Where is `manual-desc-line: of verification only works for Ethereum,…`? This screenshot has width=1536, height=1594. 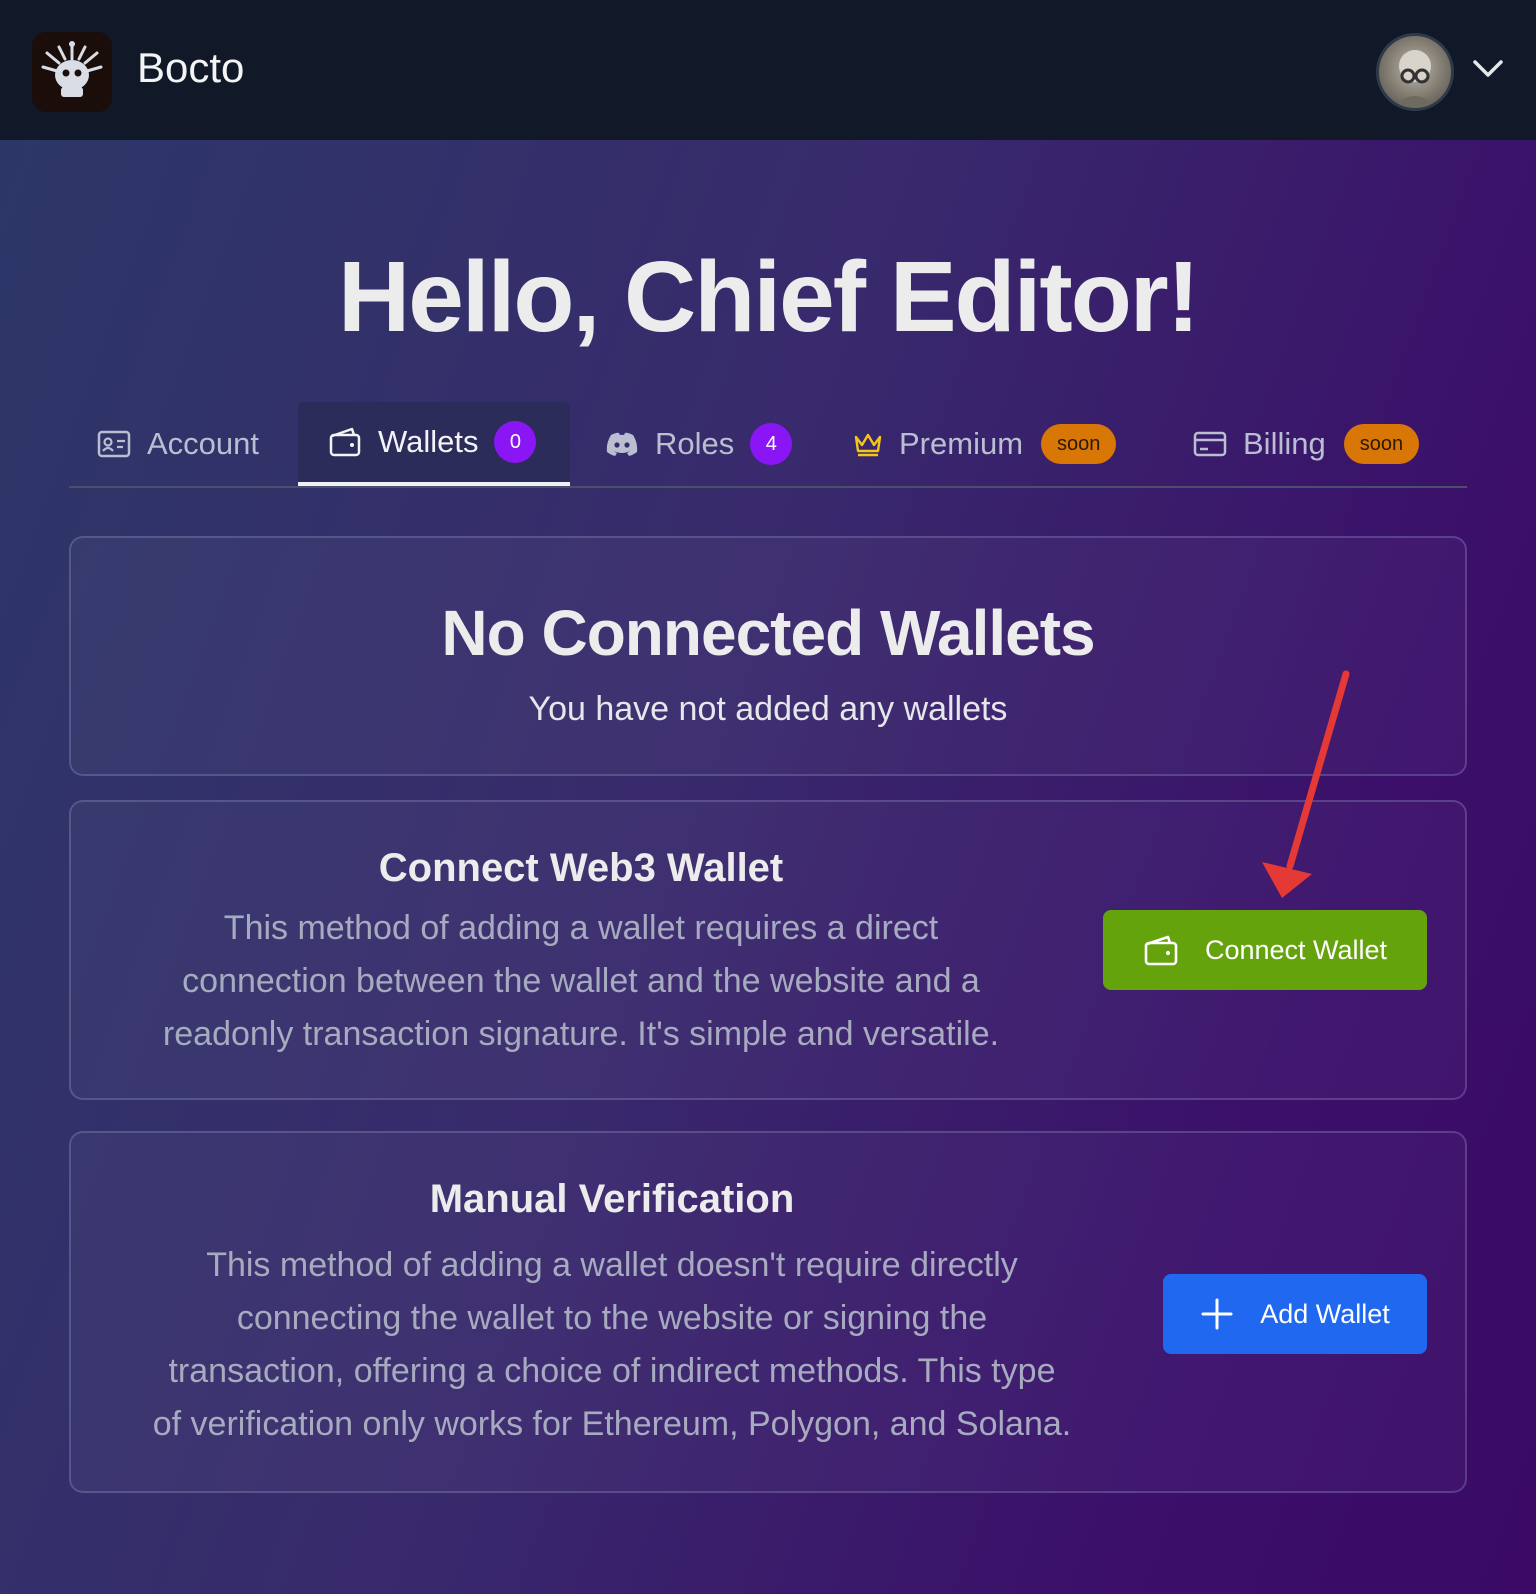
manual-desc-line: of verification only works for Ethereum,… is located at coordinates (612, 1424).